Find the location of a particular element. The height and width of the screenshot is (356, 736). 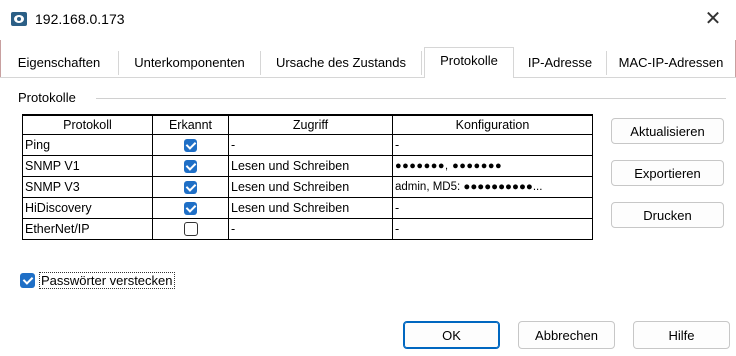

cell-protocol: EtherNet/IP is located at coordinates (87, 229).